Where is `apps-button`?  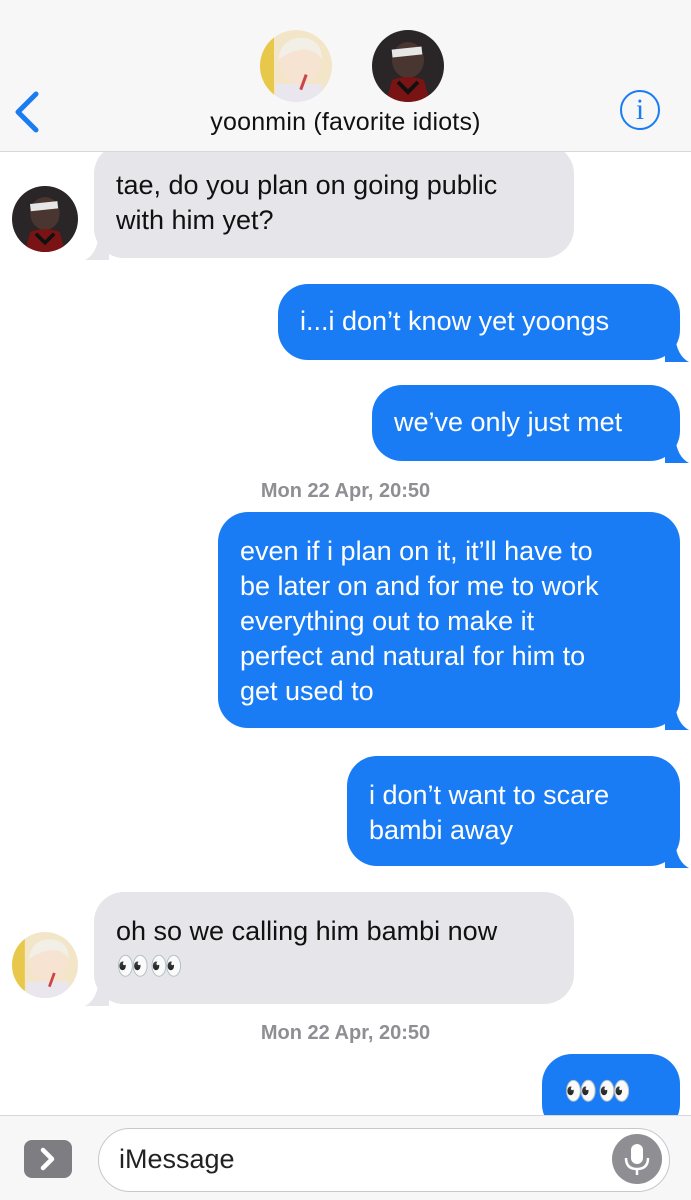
apps-button is located at coordinates (48, 1159).